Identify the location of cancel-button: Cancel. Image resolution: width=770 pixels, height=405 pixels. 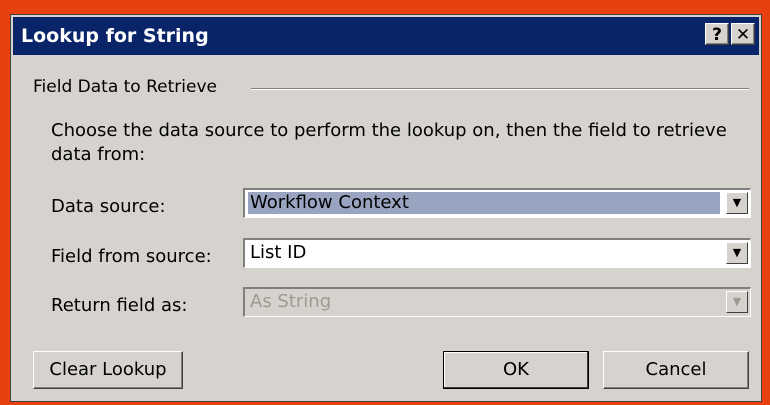
(676, 370).